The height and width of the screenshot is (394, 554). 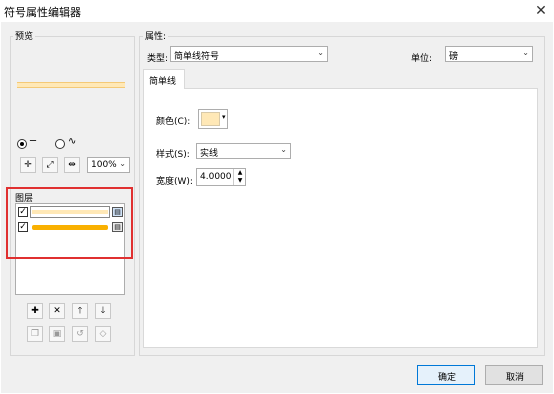 I want to click on paste-icon: ▣, so click(x=57, y=334).